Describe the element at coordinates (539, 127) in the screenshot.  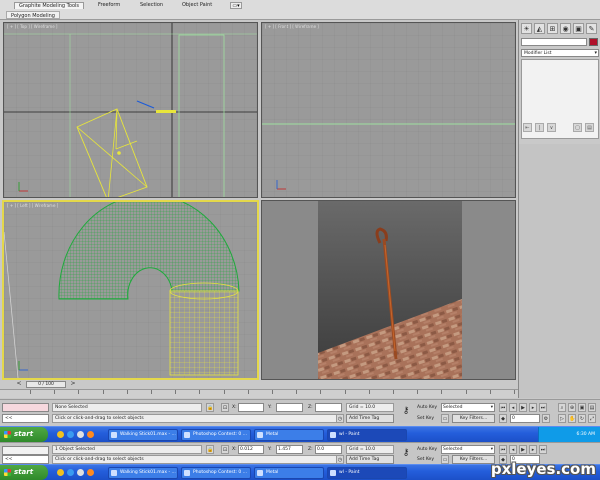
I see `show-end-result-icon: |` at that location.